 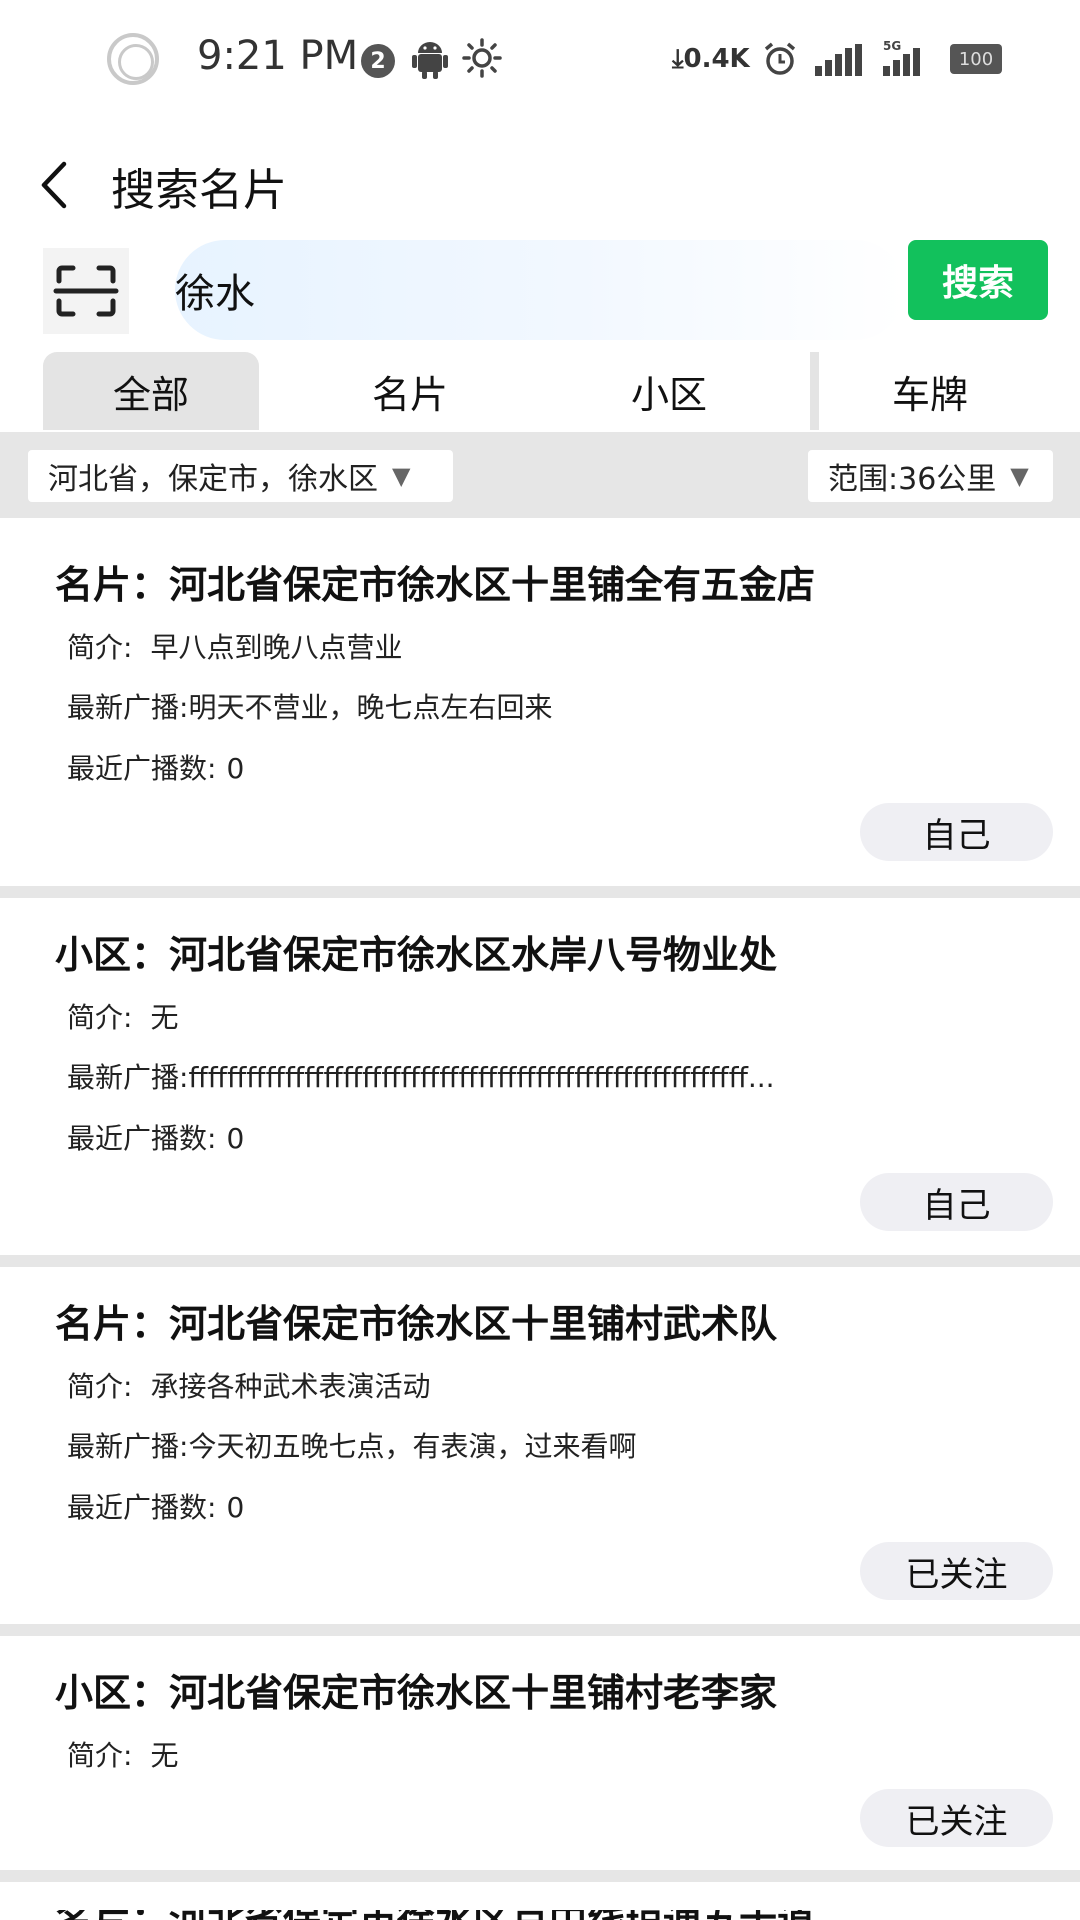 What do you see at coordinates (780, 61) in the screenshot?
I see `alarm-icon` at bounding box center [780, 61].